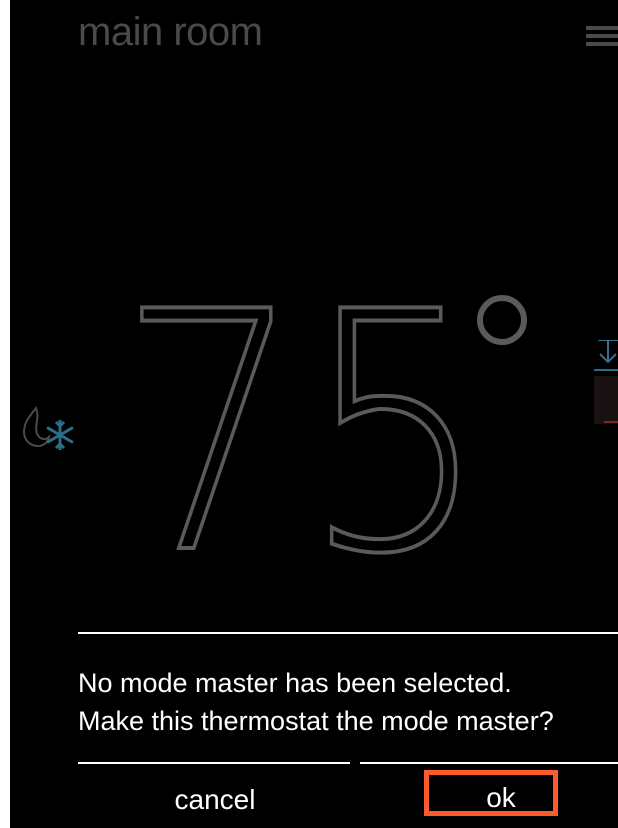 The image size is (618, 828). What do you see at coordinates (60, 435) in the screenshot?
I see `snowflake-icon` at bounding box center [60, 435].